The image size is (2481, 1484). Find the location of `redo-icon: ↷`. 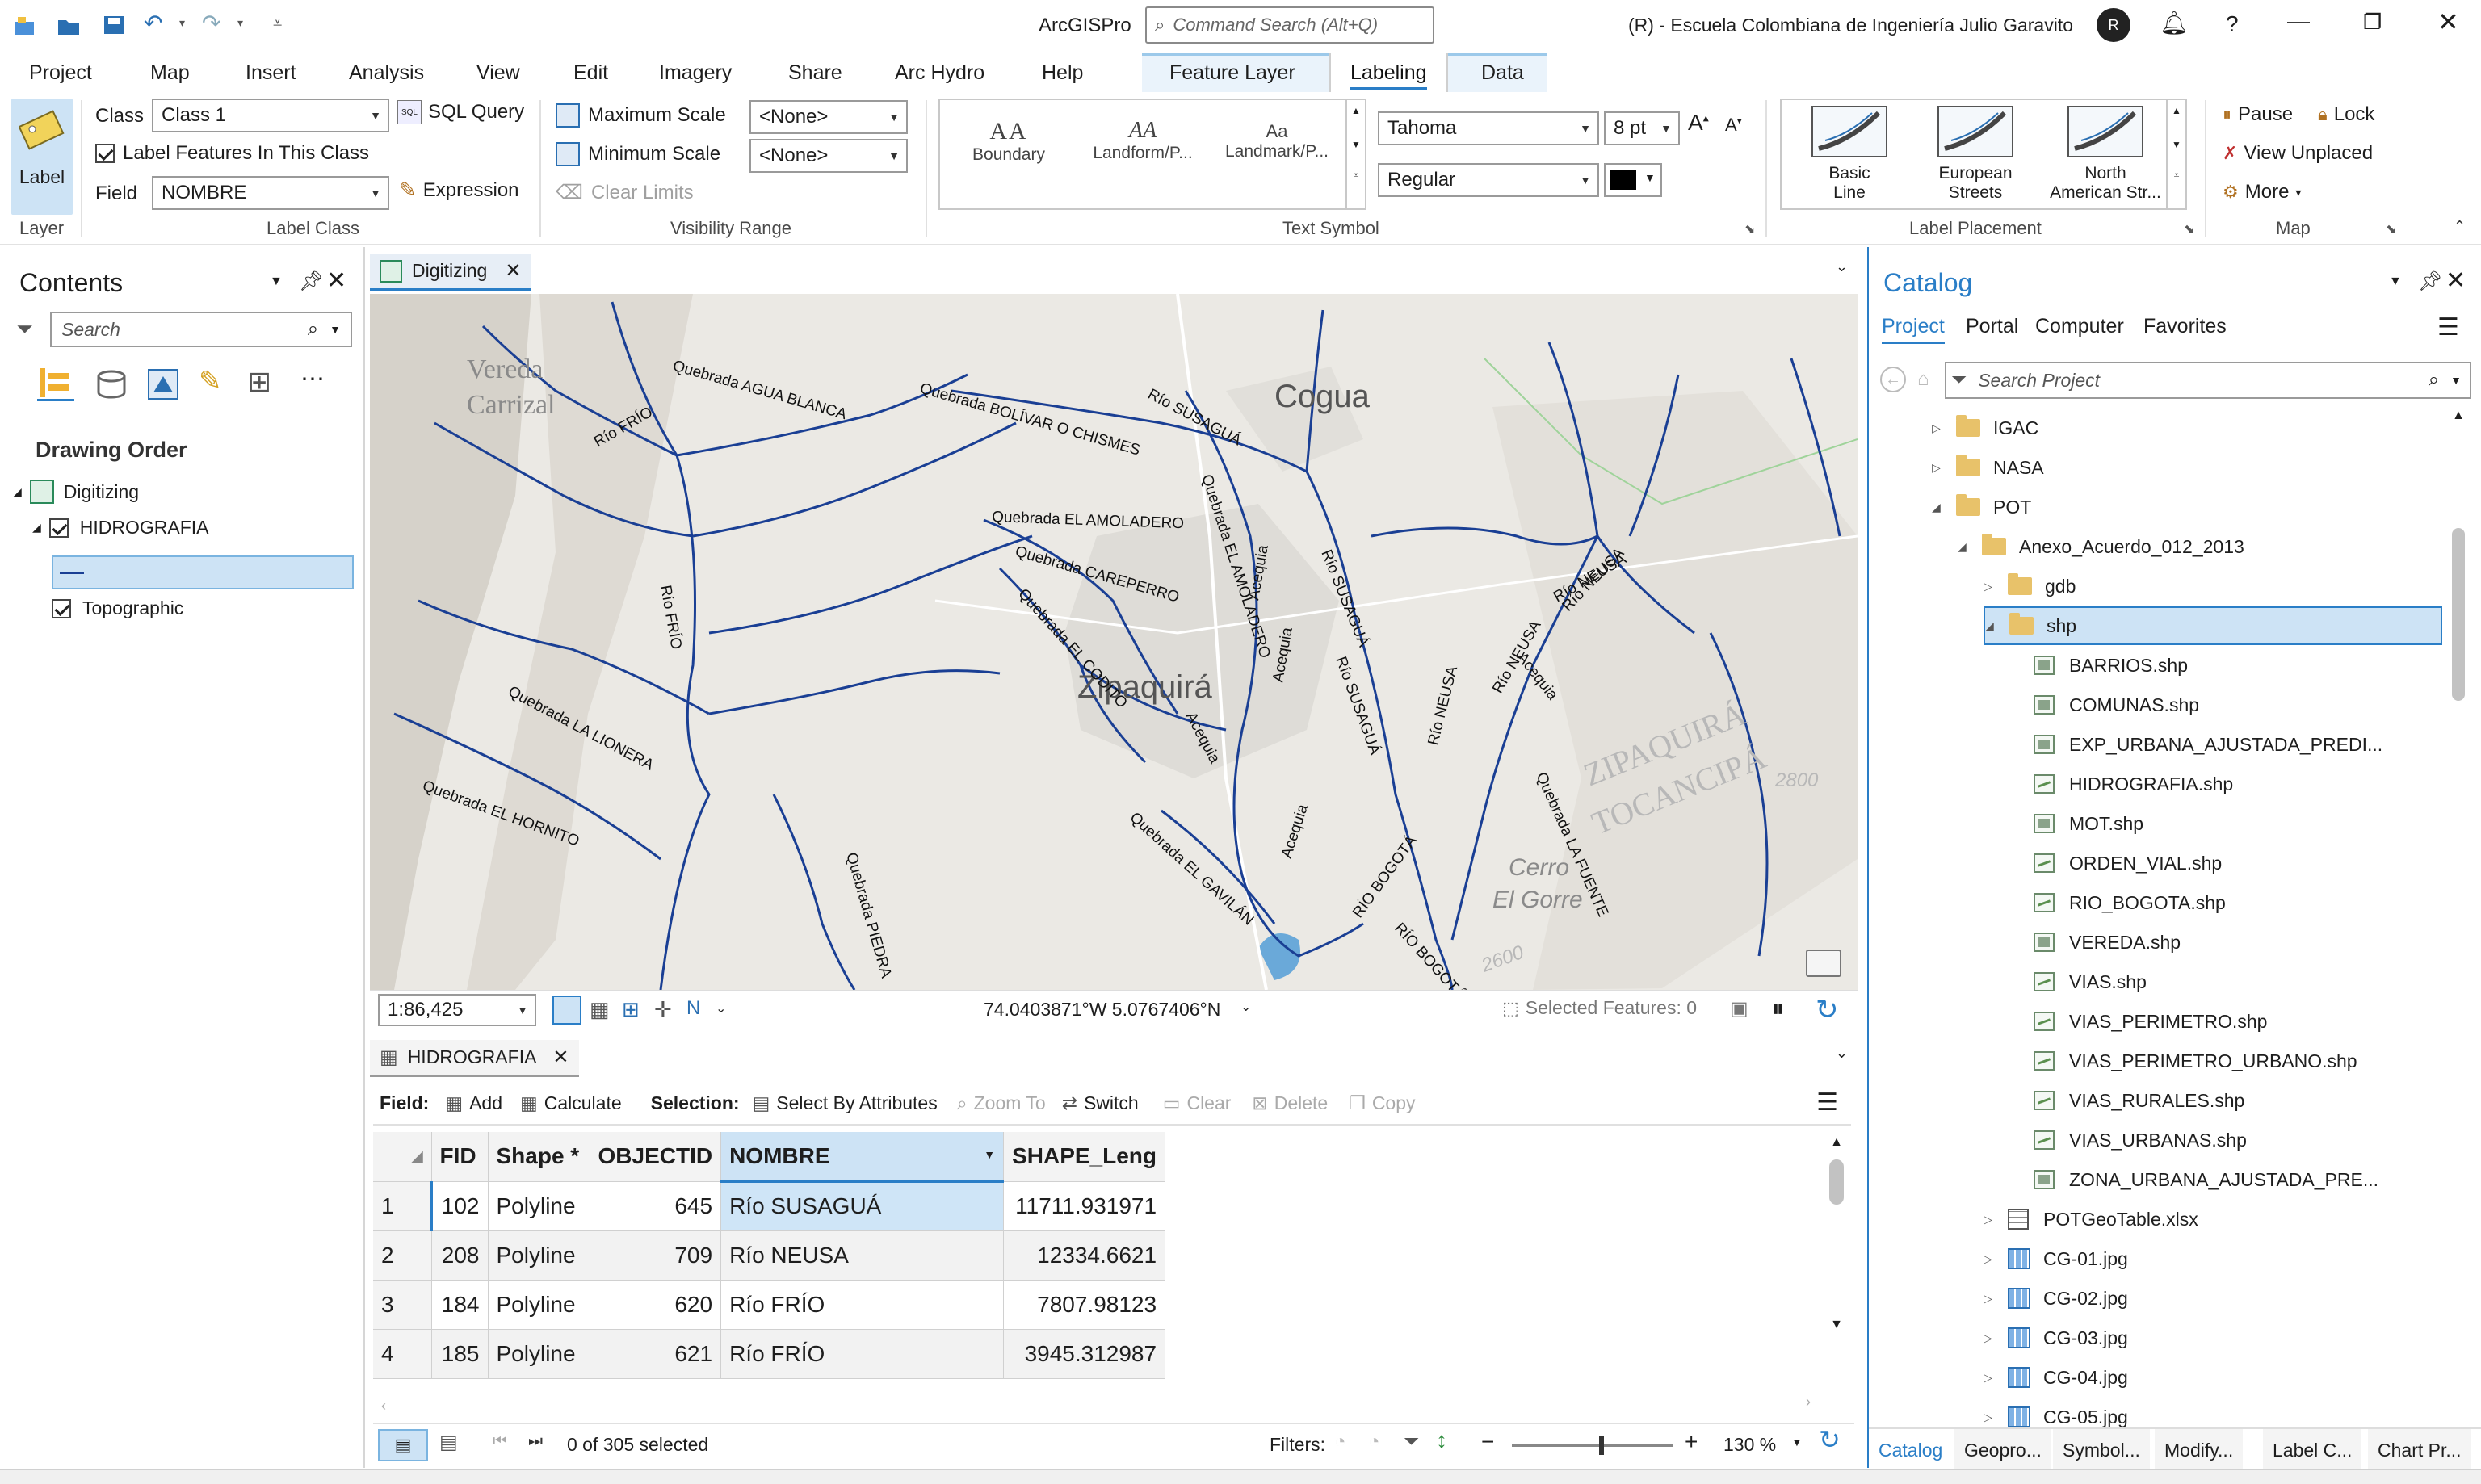

redo-icon: ↷ is located at coordinates (211, 23).